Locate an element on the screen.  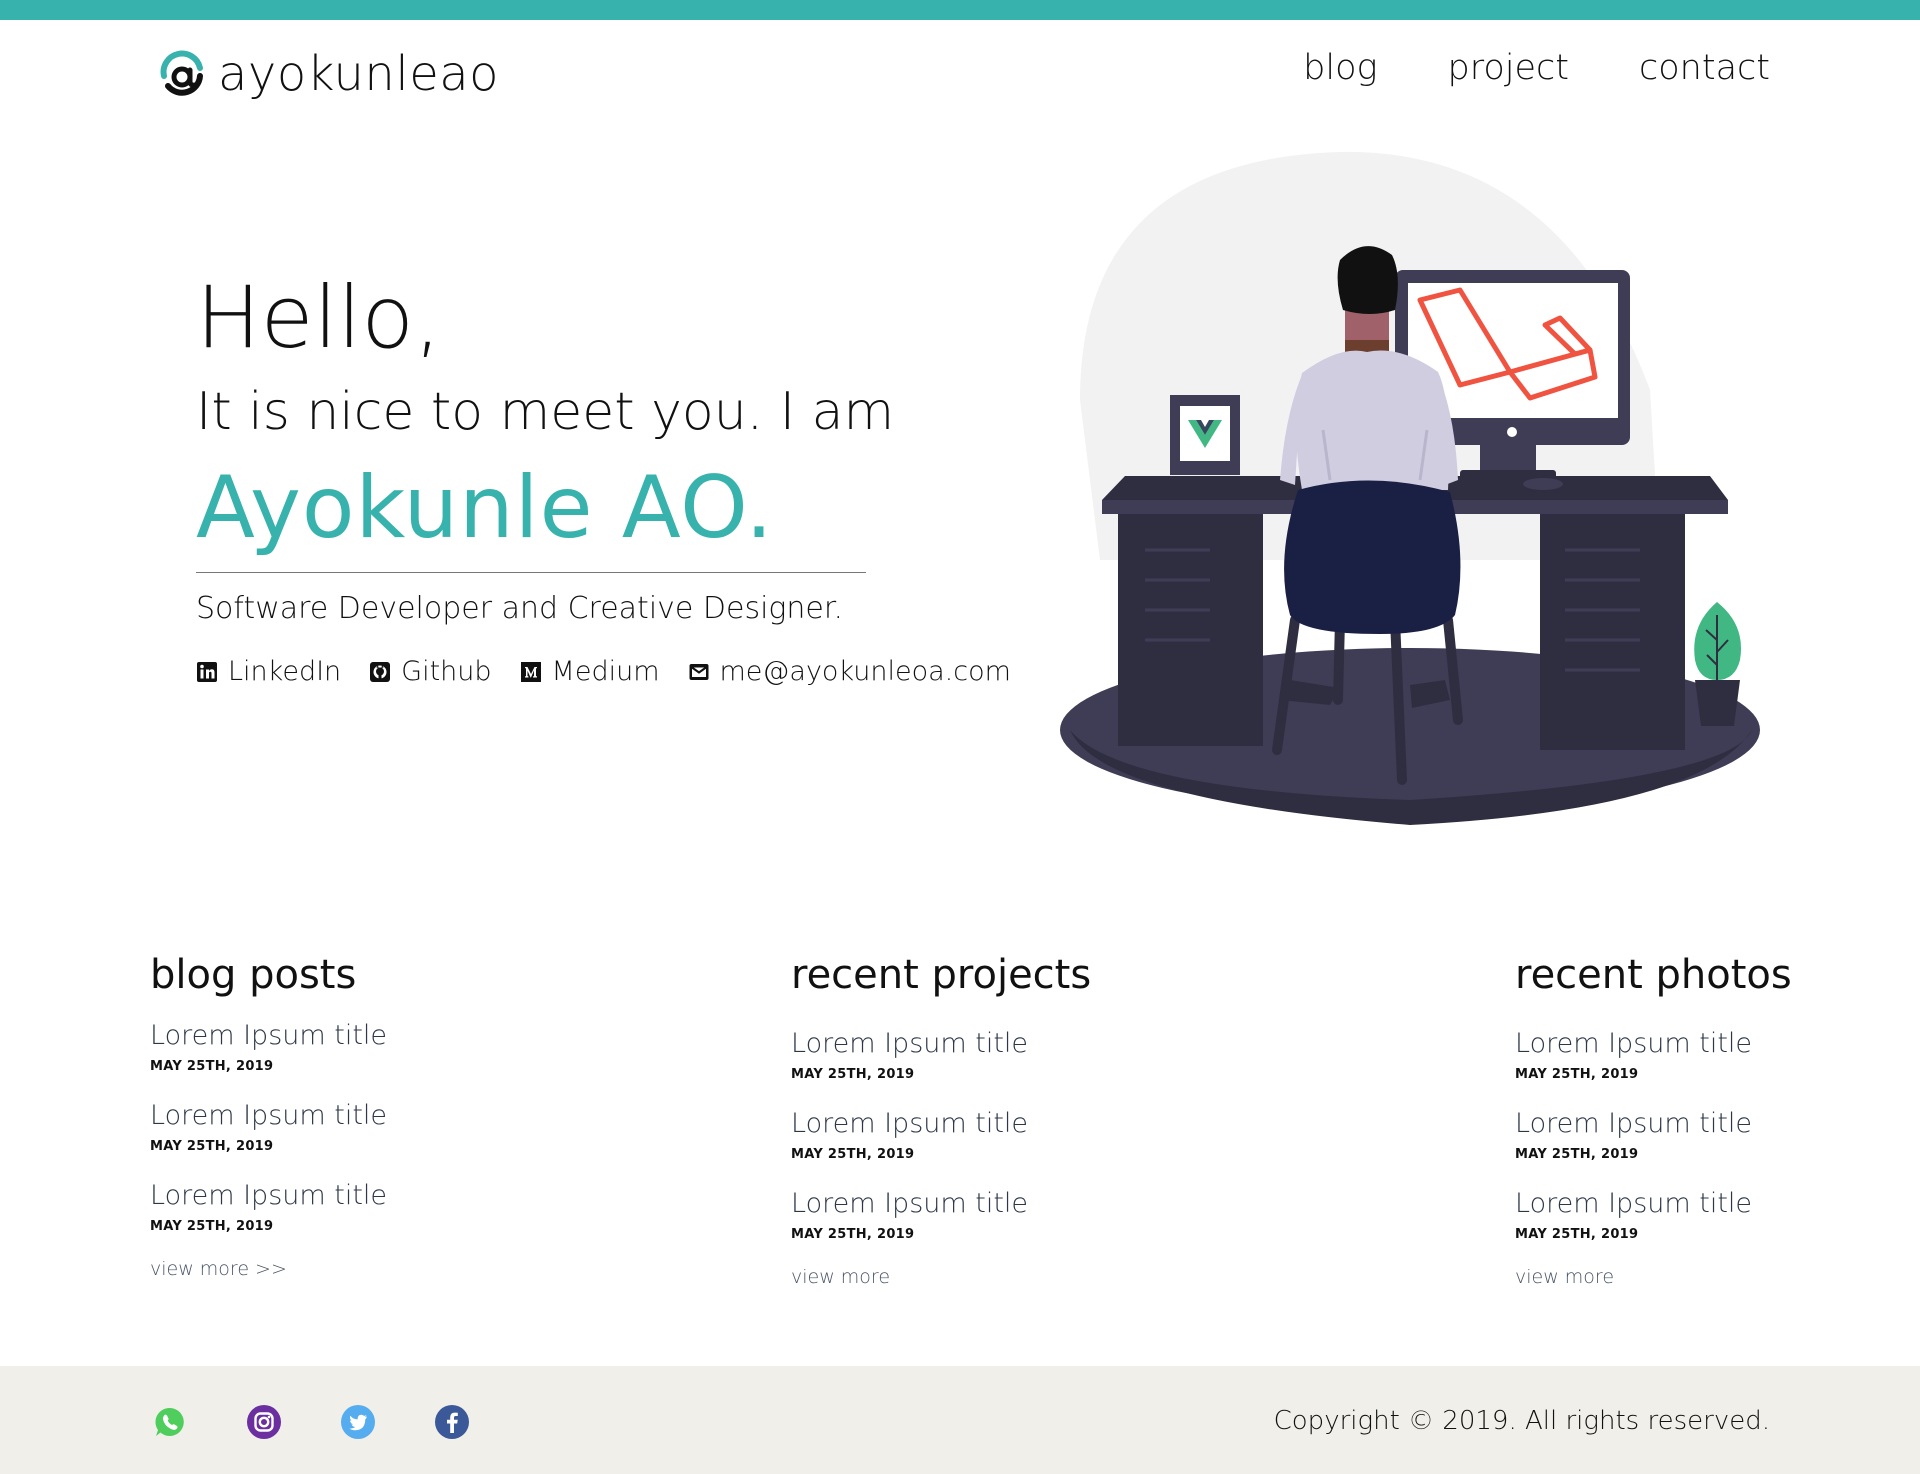
twitter-icon is located at coordinates (358, 1422).